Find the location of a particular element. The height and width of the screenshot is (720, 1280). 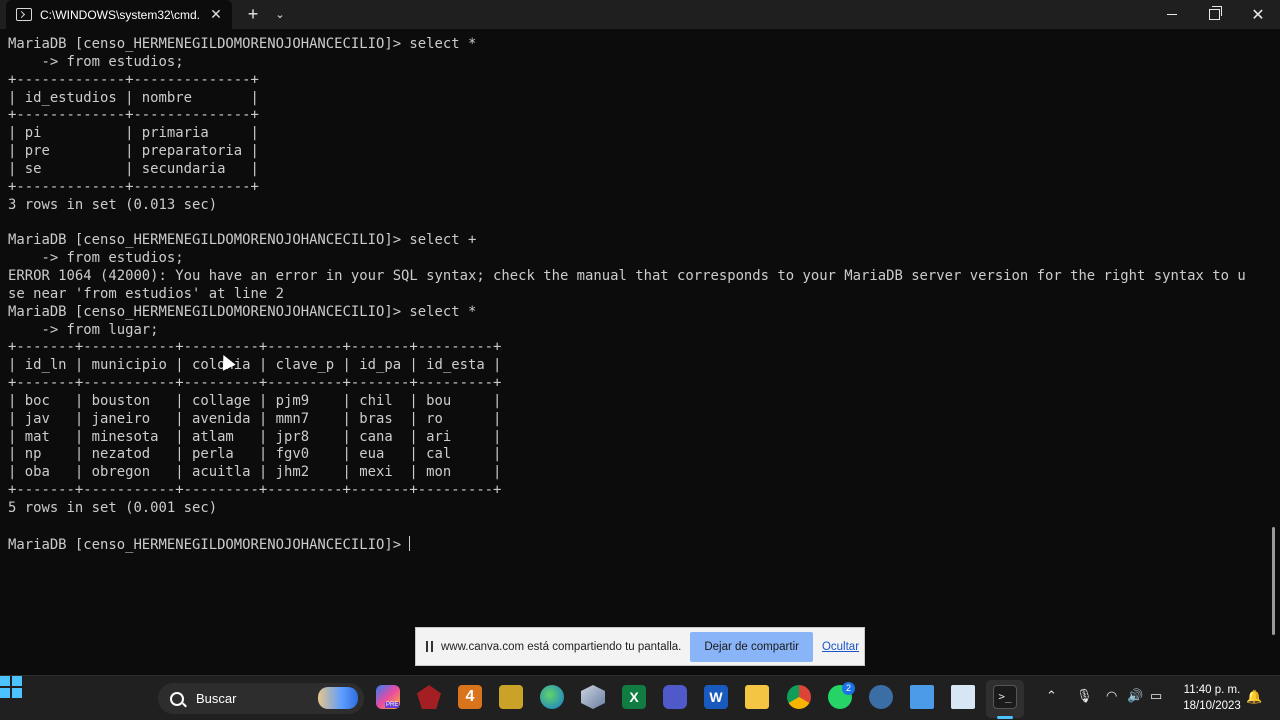

minimize-icon is located at coordinates (1172, 14).